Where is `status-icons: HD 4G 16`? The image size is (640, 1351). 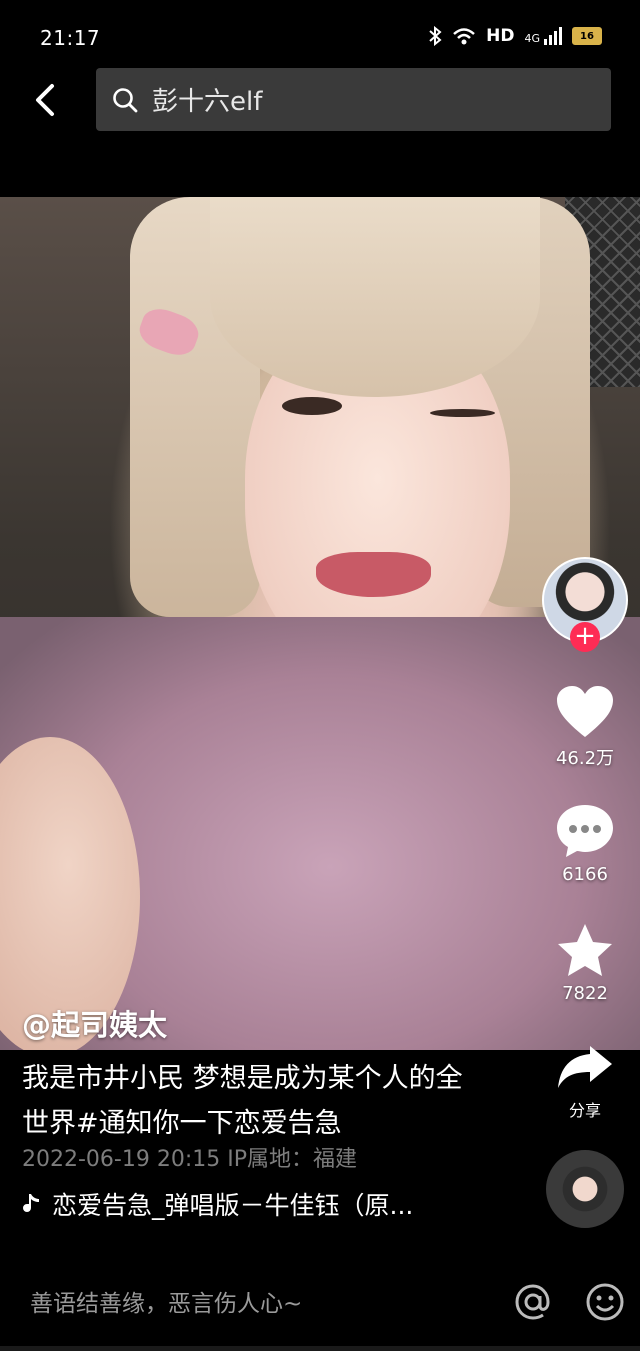
status-icons: HD 4G 16 is located at coordinates (515, 36).